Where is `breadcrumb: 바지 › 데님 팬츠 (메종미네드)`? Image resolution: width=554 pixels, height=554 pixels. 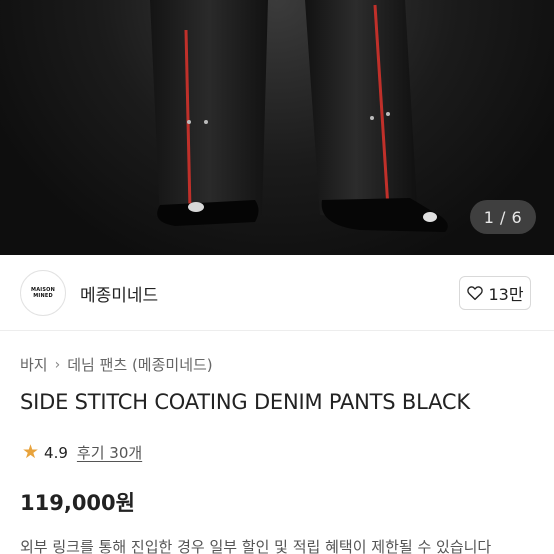 breadcrumb: 바지 › 데님 팬츠 (메종미네드) is located at coordinates (116, 364).